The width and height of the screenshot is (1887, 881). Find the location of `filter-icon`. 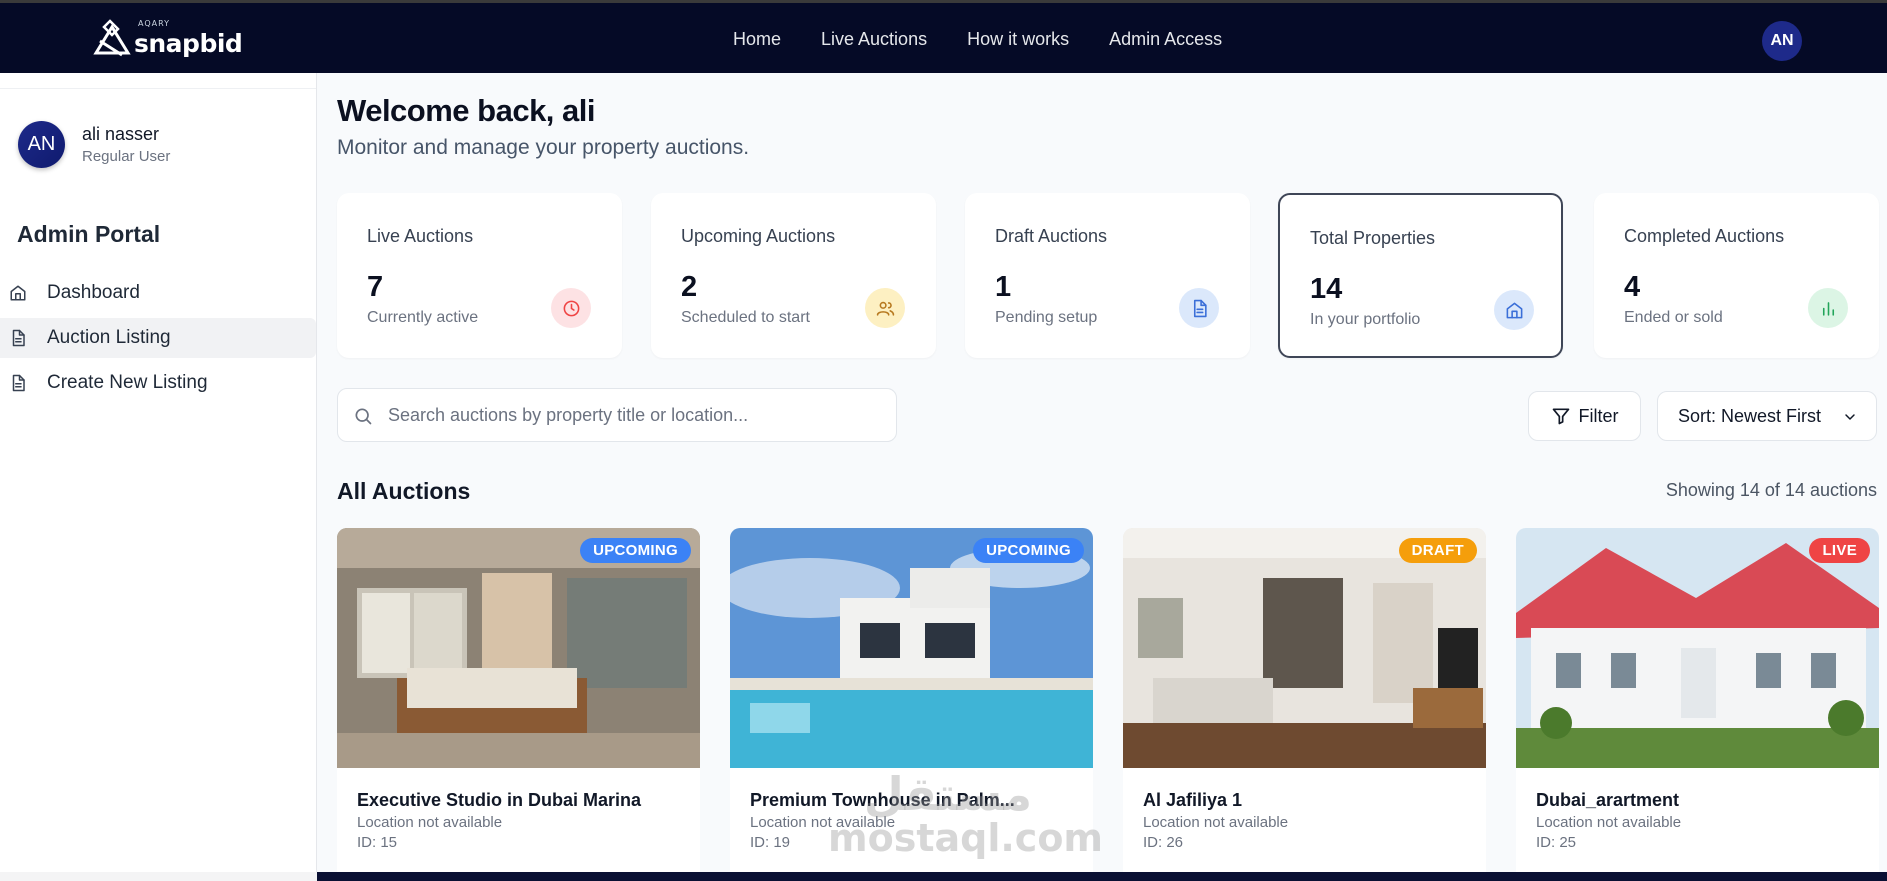

filter-icon is located at coordinates (1560, 416).